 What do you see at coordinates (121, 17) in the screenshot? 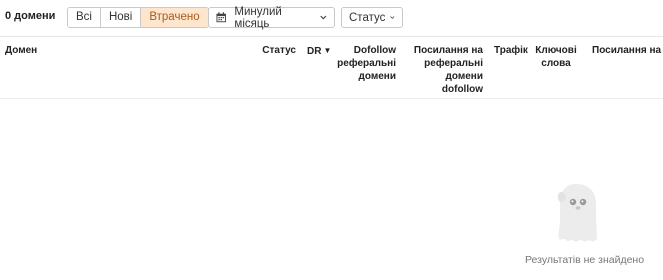
I see `tab-new: Нові` at bounding box center [121, 17].